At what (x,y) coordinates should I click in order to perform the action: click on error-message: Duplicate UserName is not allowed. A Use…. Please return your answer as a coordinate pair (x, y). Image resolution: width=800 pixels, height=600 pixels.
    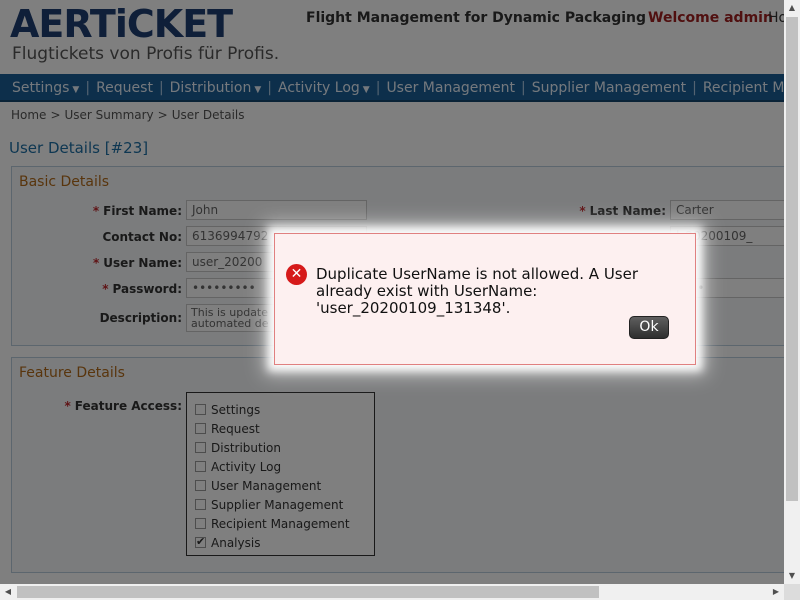
    Looking at the image, I should click on (477, 291).